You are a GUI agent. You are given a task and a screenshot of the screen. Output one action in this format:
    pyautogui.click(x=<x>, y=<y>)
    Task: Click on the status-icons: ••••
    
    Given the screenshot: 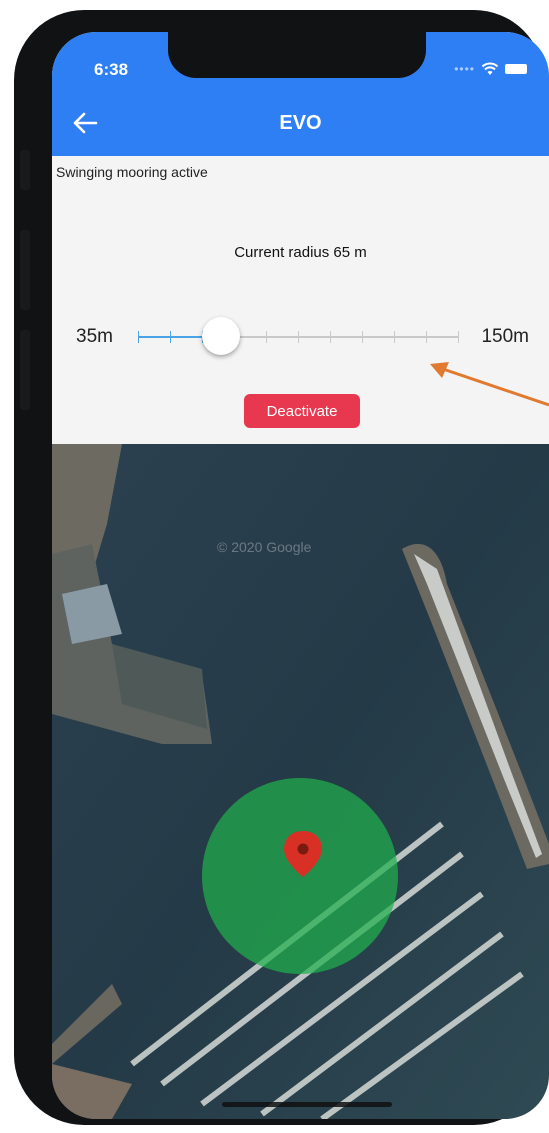 What is the action you would take?
    pyautogui.click(x=490, y=69)
    